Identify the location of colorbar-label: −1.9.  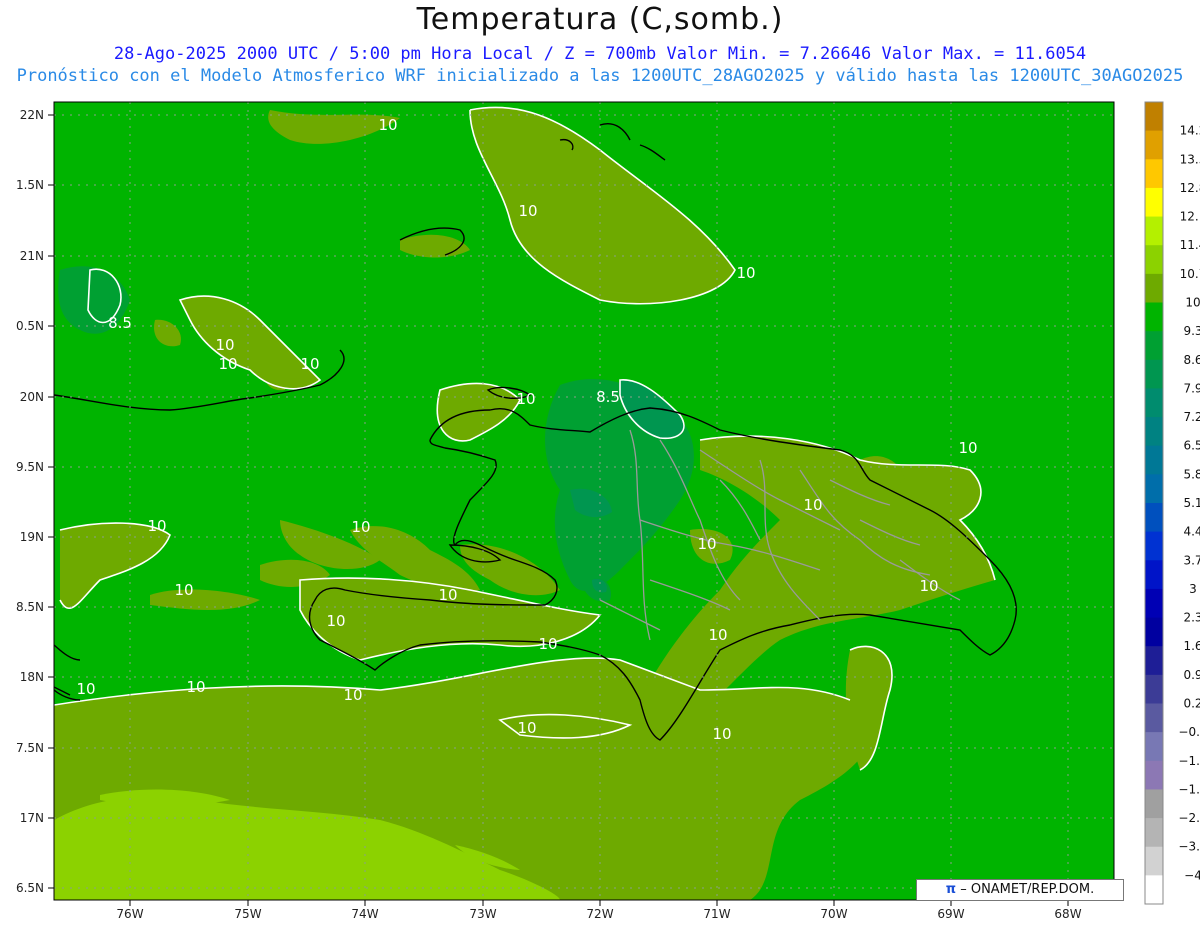
(1189, 789).